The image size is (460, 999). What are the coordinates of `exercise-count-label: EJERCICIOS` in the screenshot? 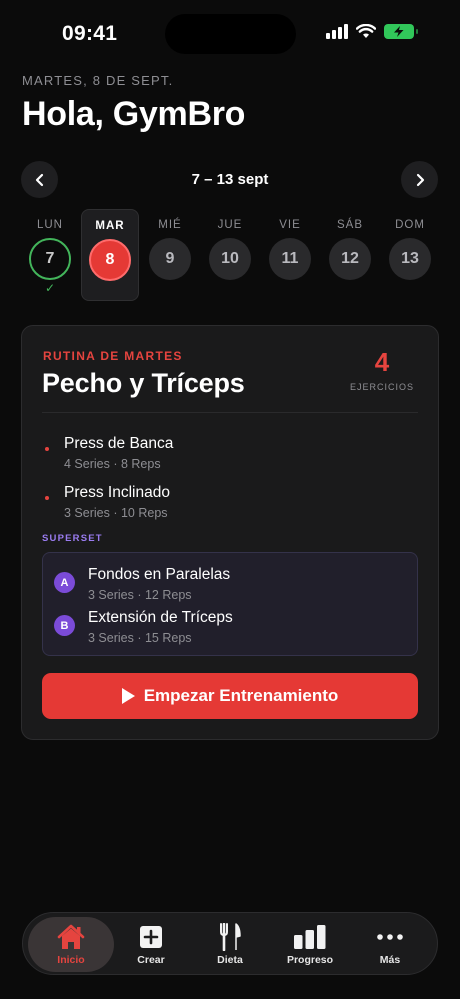 It's located at (381, 387).